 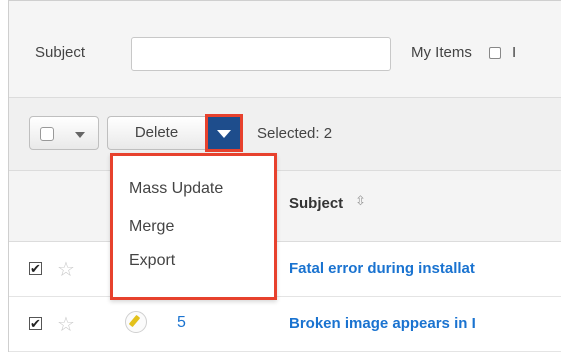 I want to click on actions-dropdown-button, so click(x=224, y=133).